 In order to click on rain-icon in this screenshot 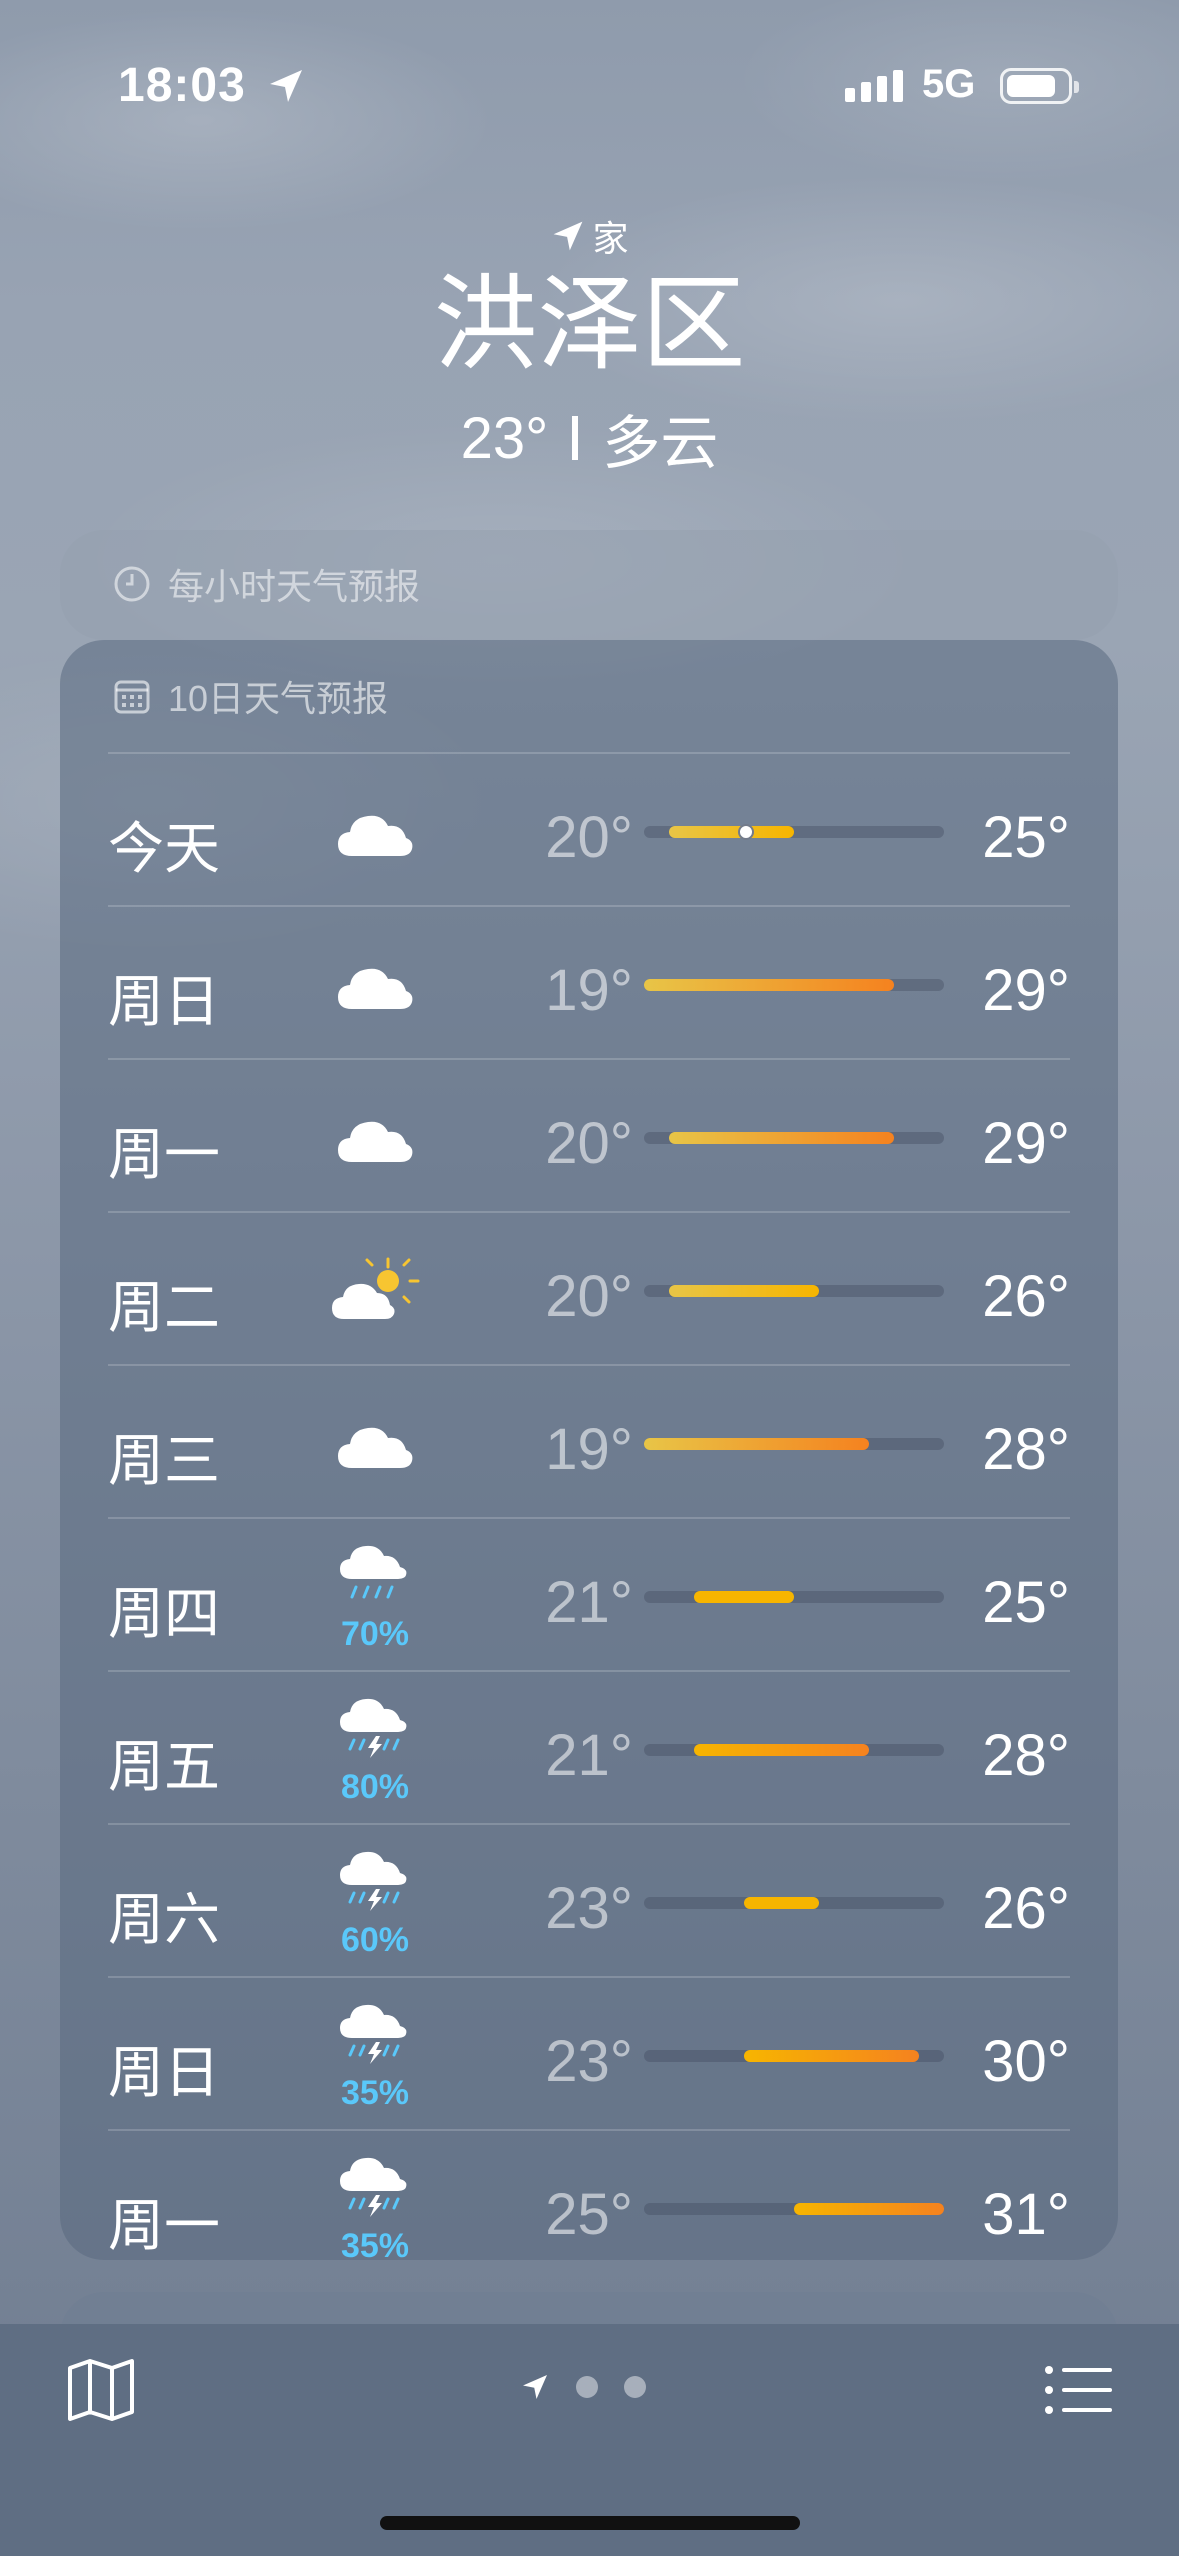, I will do `click(375, 1579)`.